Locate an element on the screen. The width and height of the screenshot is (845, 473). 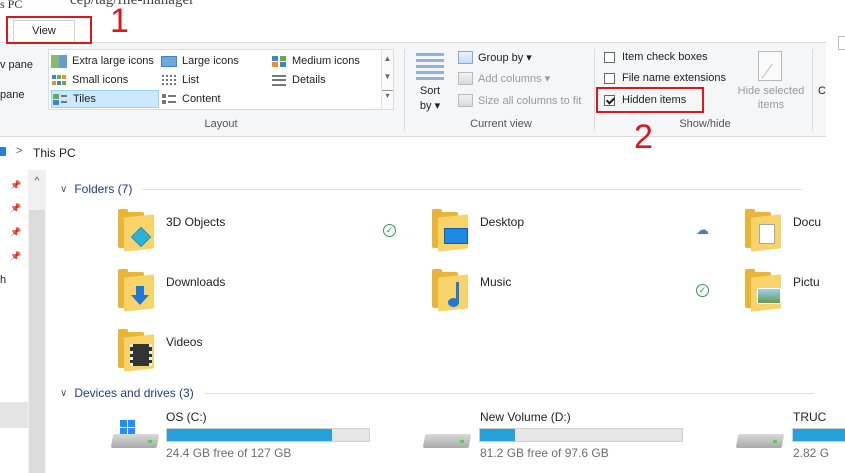
ribbon-expand-button is located at coordinates (841, 43).